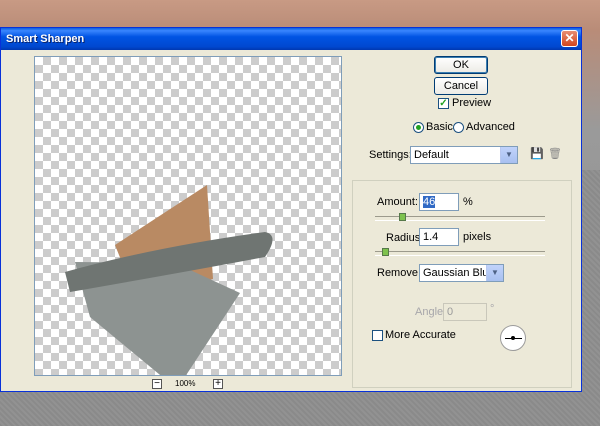 The image size is (600, 426). I want to click on radius-slider-track, so click(460, 253).